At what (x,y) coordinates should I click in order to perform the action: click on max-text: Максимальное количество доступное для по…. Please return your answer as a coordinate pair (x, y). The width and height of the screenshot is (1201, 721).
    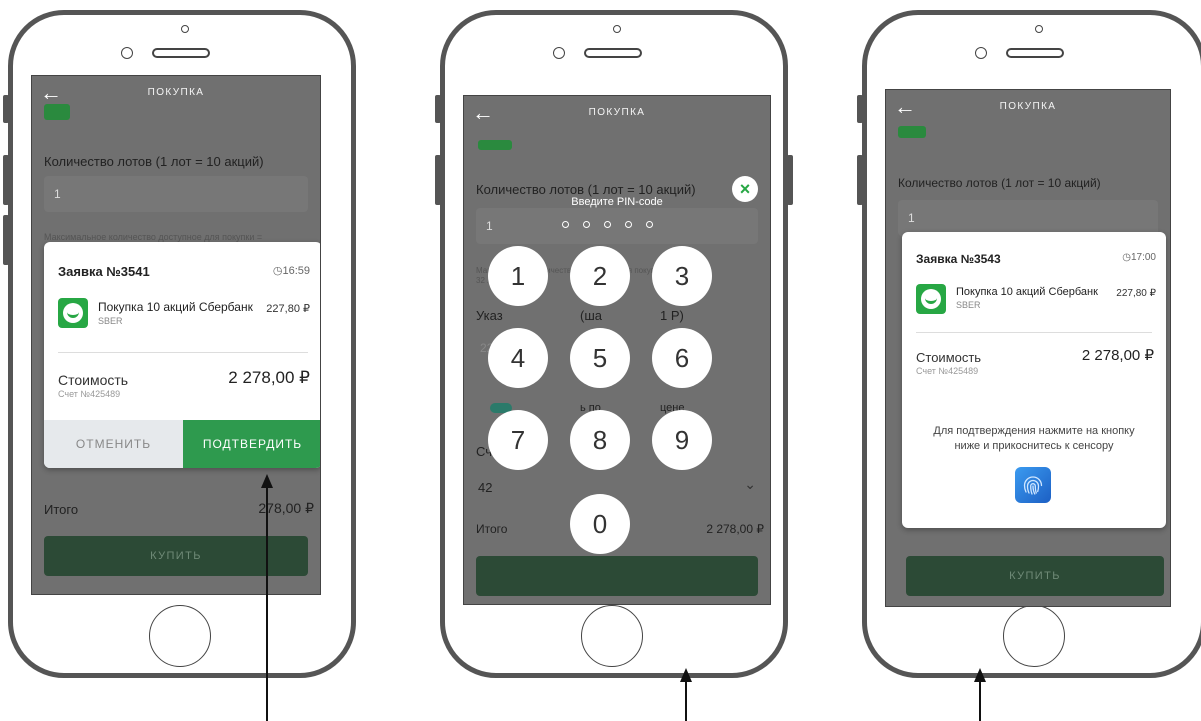
    Looking at the image, I should click on (153, 237).